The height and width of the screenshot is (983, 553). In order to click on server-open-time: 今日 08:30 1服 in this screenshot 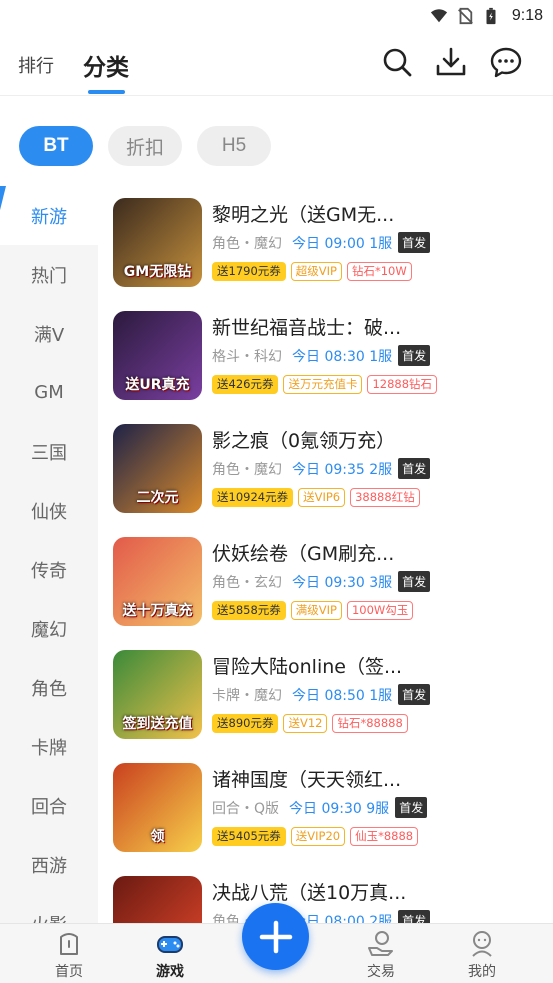, I will do `click(342, 356)`.